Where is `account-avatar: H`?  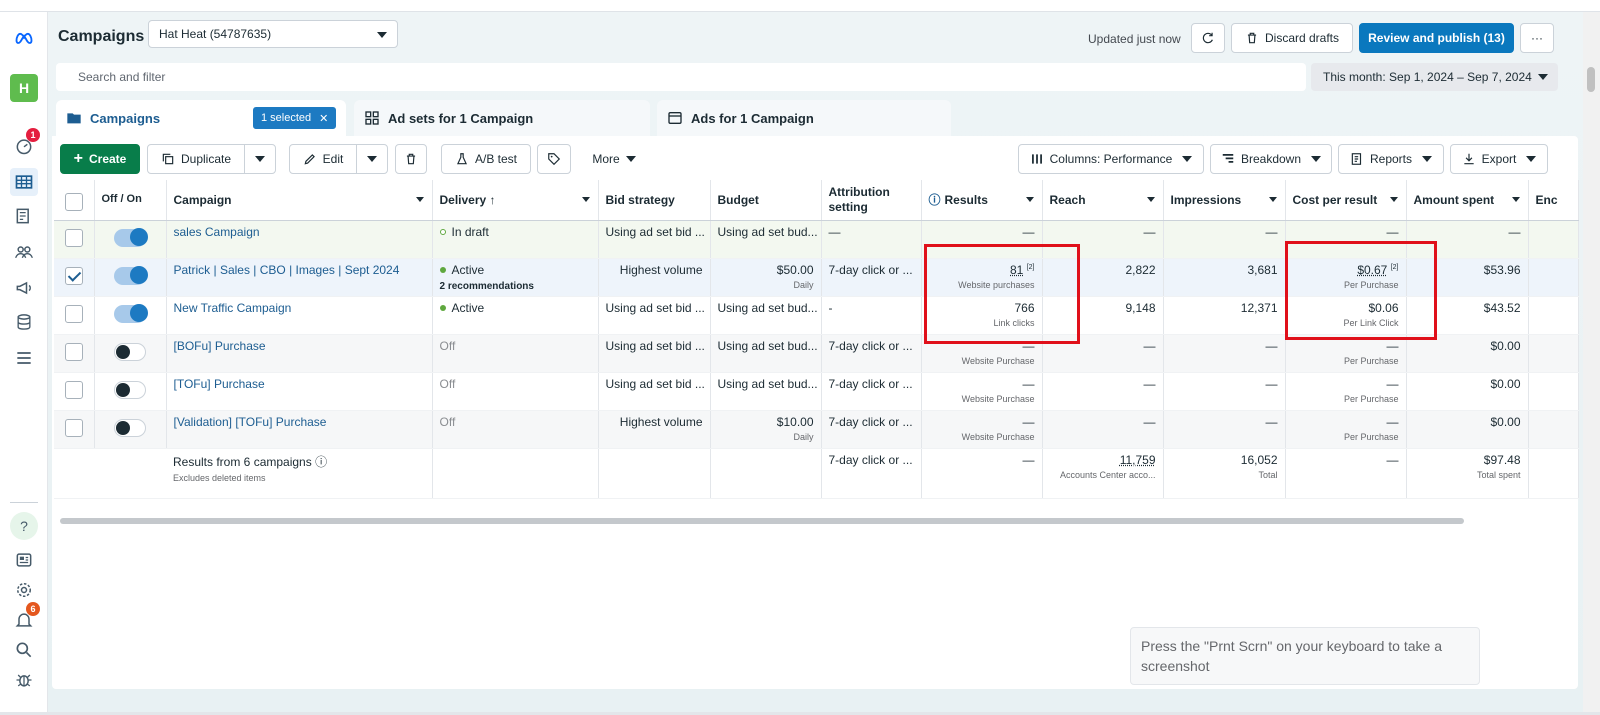 account-avatar: H is located at coordinates (24, 88).